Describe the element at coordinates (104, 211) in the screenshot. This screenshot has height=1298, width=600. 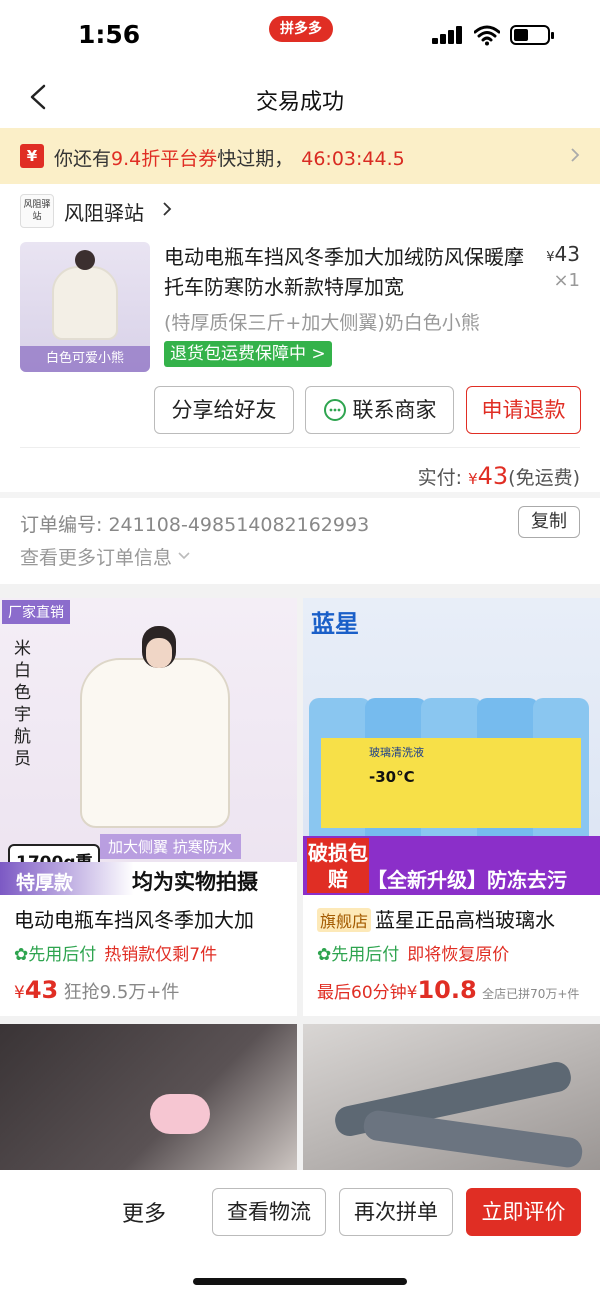
I see `store-name: 风阻驿站` at that location.